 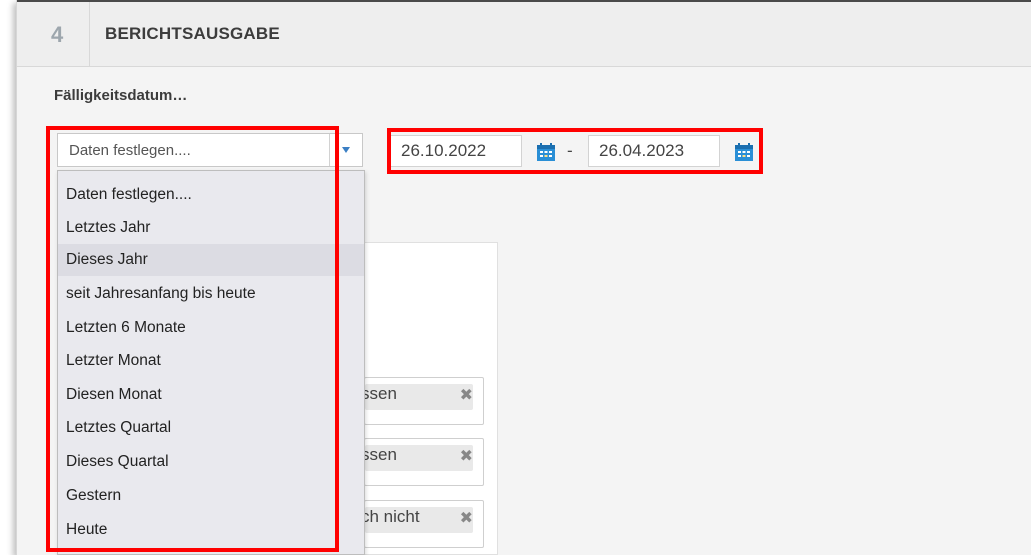 I want to click on tag-label: ch nicht, so click(x=390, y=516).